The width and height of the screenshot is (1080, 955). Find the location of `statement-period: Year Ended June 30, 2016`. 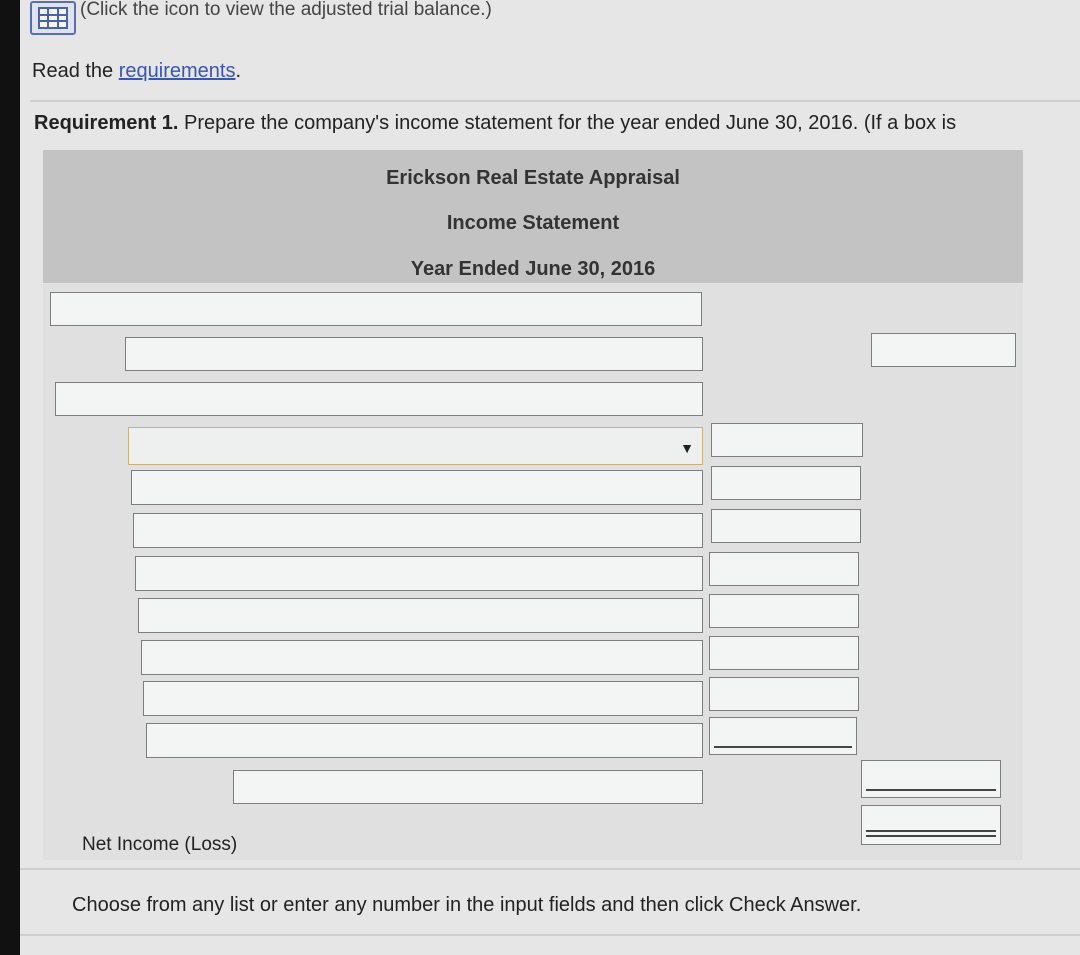

statement-period: Year Ended June 30, 2016 is located at coordinates (533, 269).